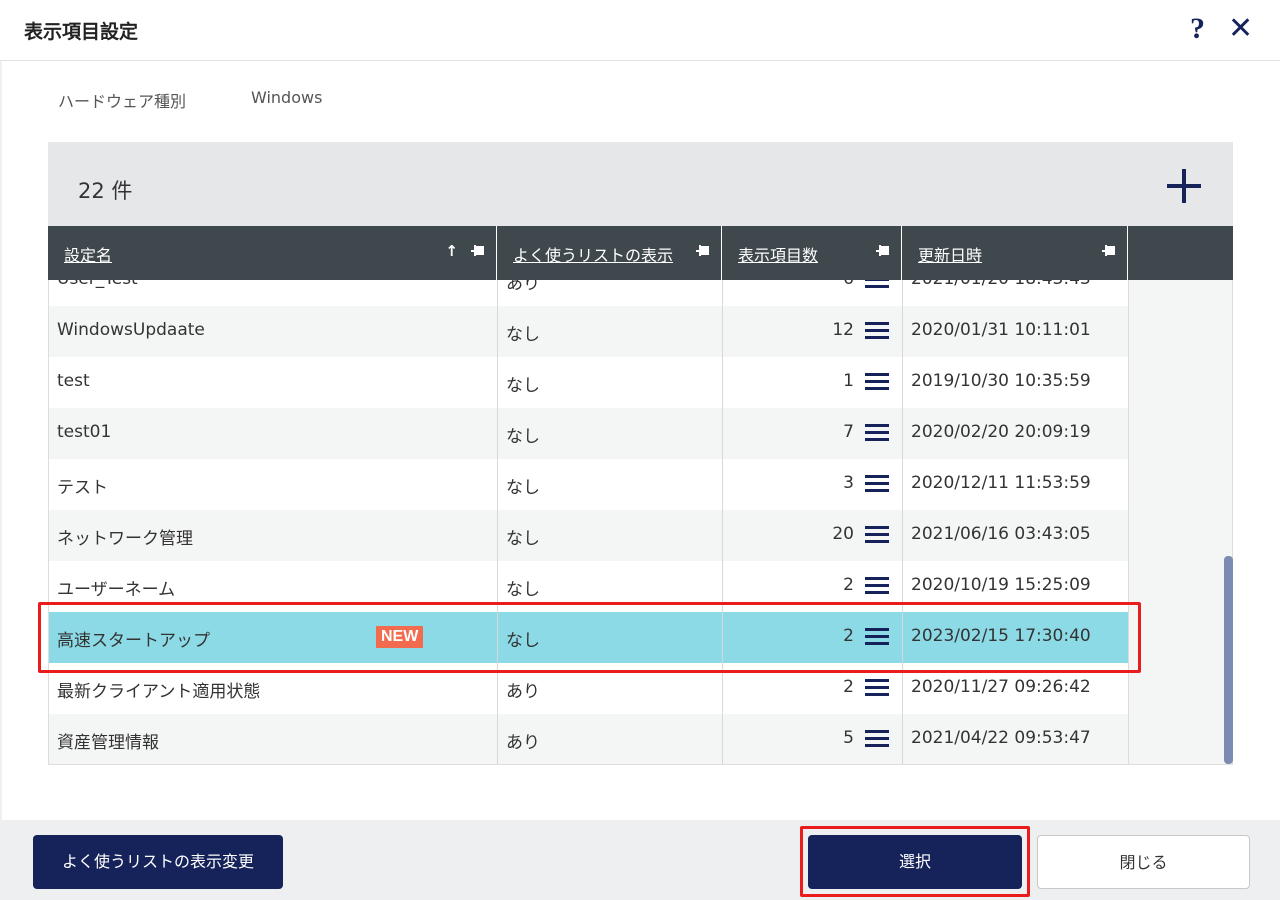  Describe the element at coordinates (1228, 660) in the screenshot. I see `scrollbar-thumb` at that location.